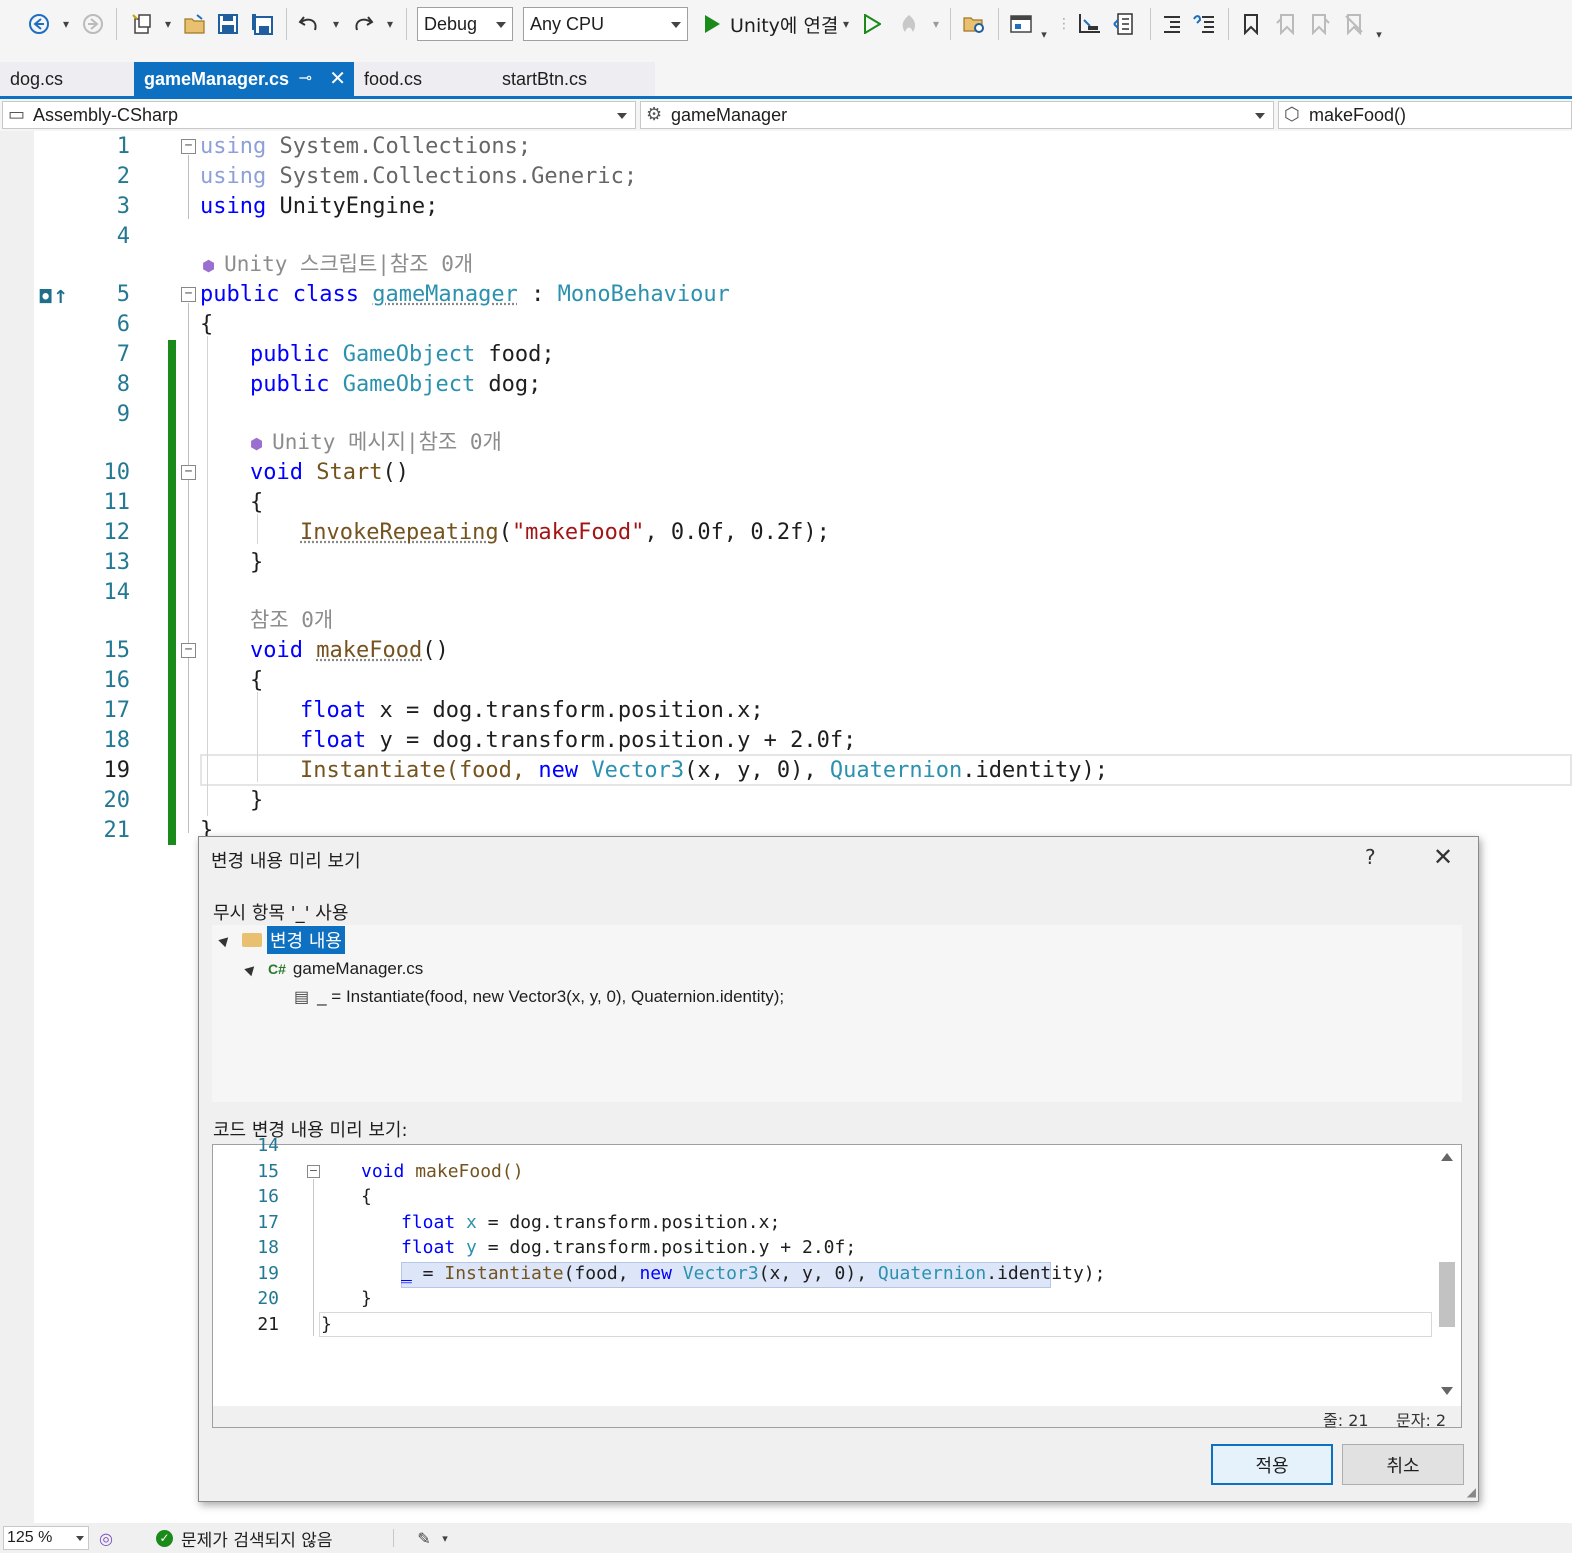 This screenshot has height=1553, width=1572. What do you see at coordinates (1172, 24) in the screenshot?
I see `comment-icon` at bounding box center [1172, 24].